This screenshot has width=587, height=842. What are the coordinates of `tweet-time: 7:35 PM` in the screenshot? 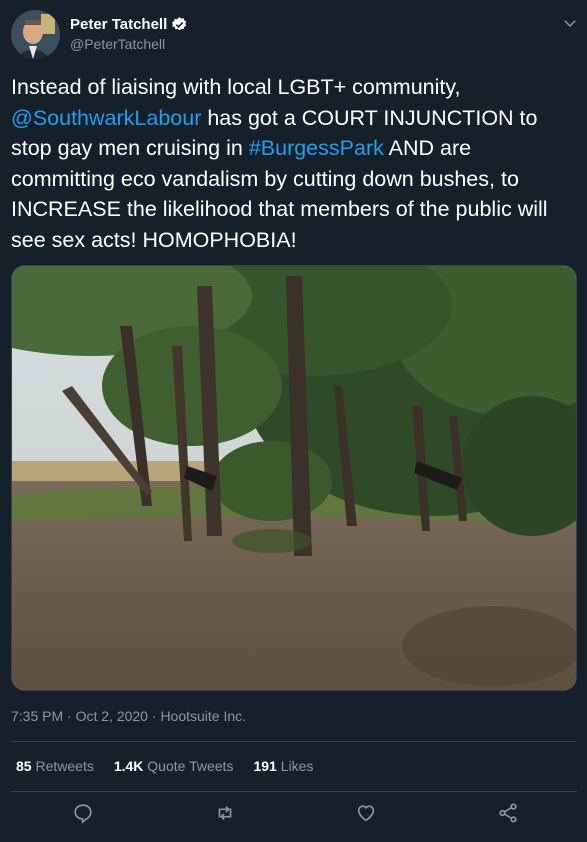 It's located at (37, 716).